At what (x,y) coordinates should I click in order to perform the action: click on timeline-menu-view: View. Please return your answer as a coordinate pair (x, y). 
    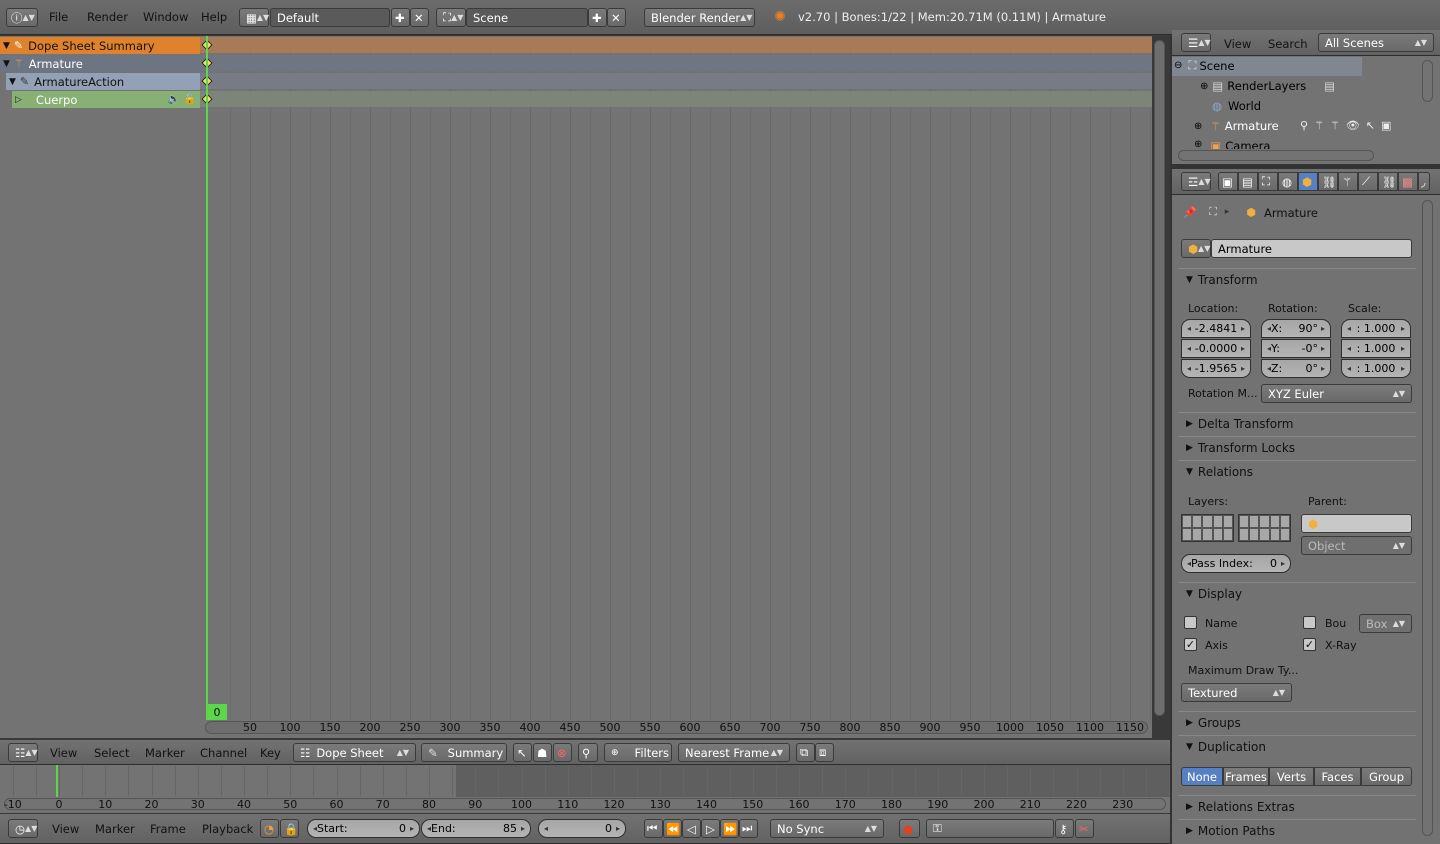
    Looking at the image, I should click on (65, 829).